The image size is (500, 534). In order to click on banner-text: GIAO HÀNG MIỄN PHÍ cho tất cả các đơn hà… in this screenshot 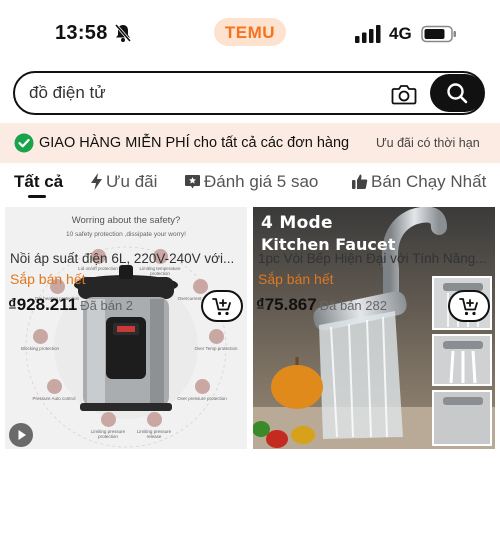, I will do `click(194, 143)`.